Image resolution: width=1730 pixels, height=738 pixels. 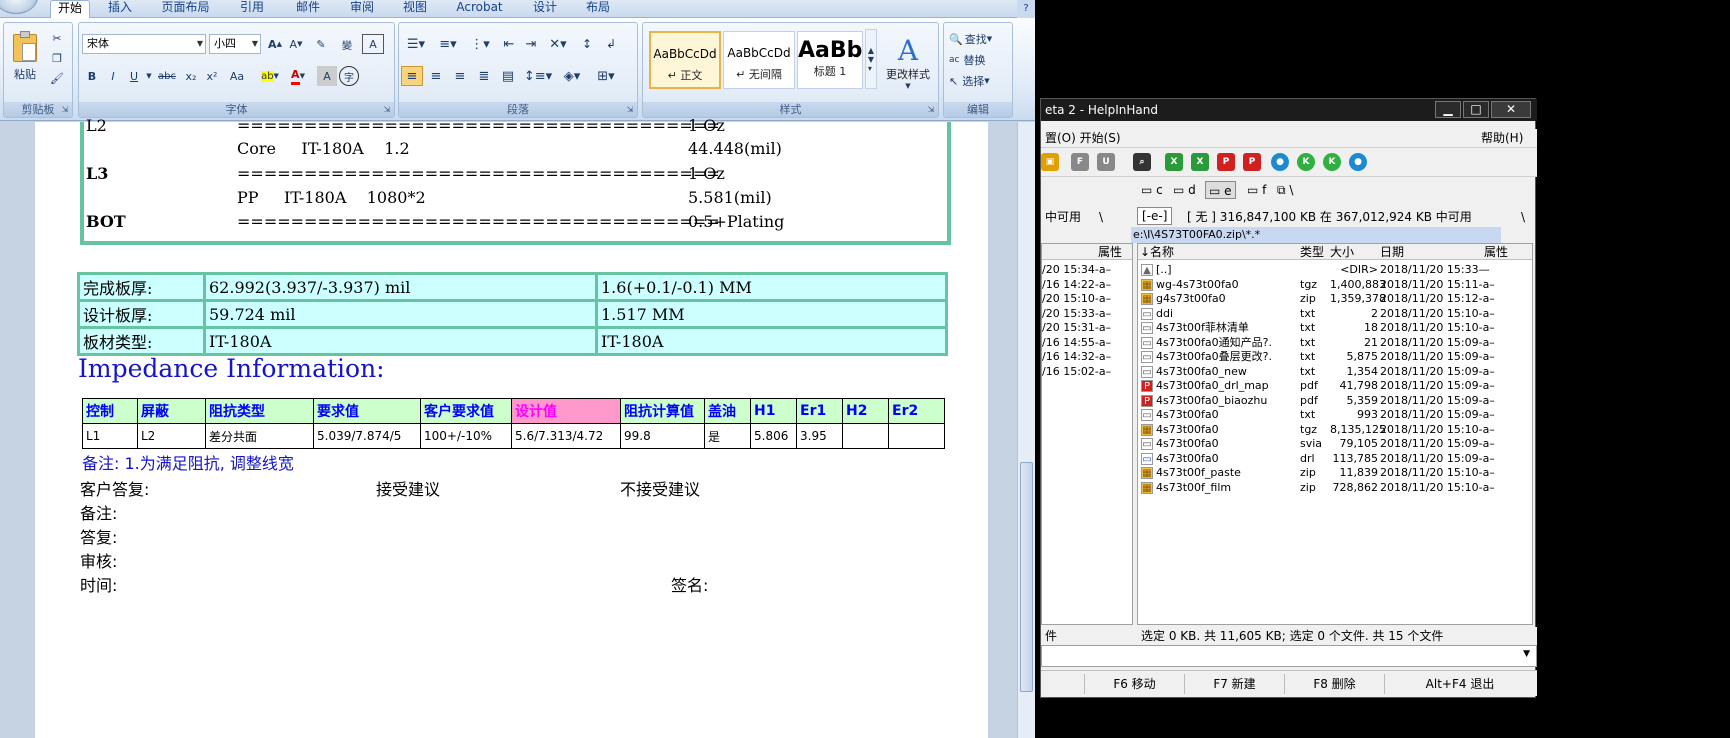 What do you see at coordinates (1155, 216) in the screenshot?
I see `drive-combo: [-e-]` at bounding box center [1155, 216].